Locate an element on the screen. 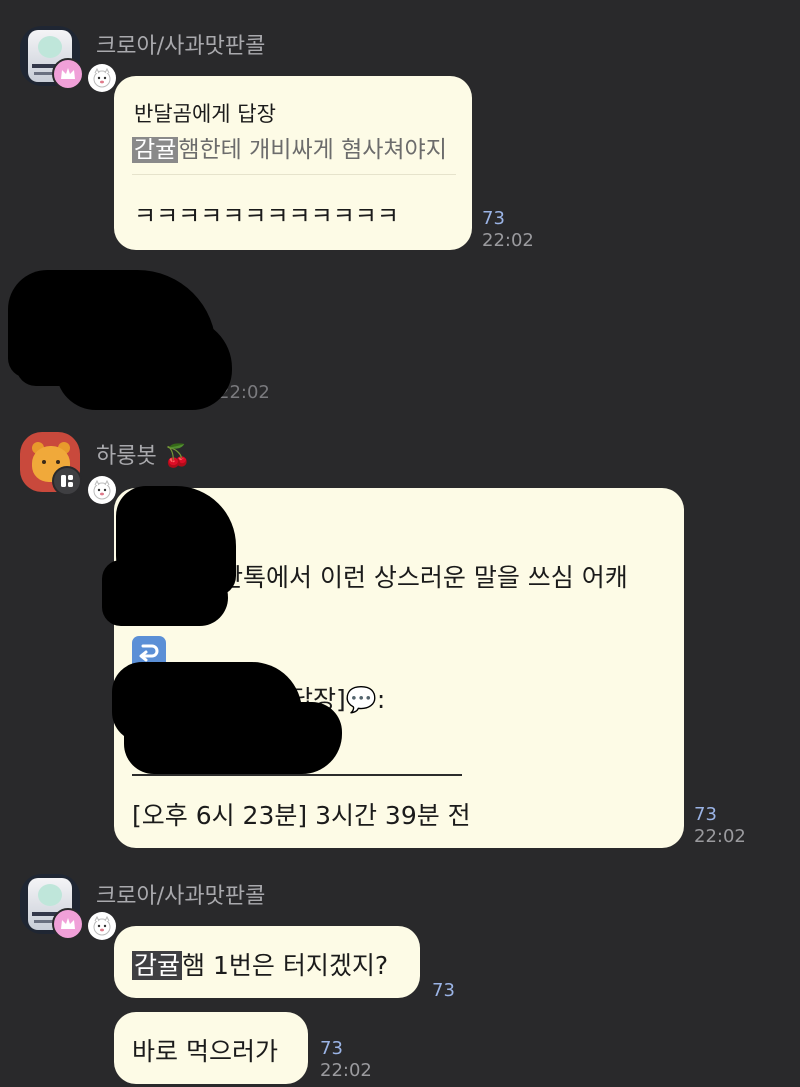 This screenshot has width=800, height=1087. text-rest: 햄 1번은 터지겠지? is located at coordinates (285, 965).